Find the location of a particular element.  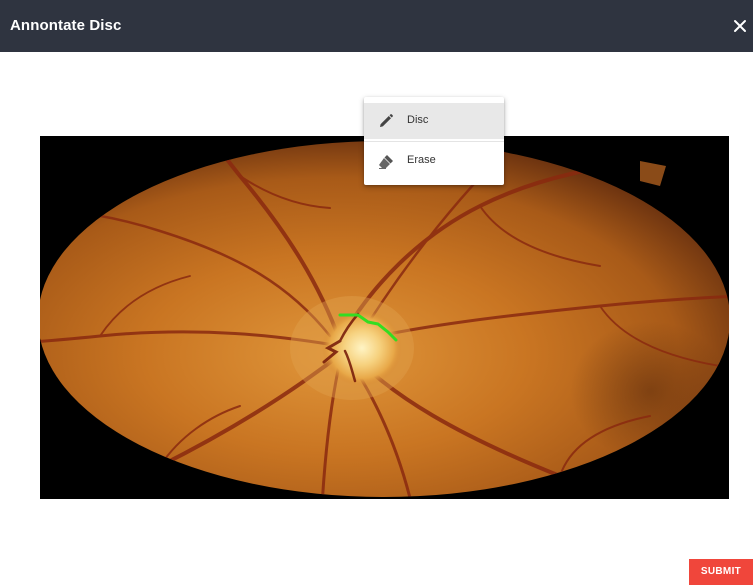

tool-disc-label: Disc is located at coordinates (418, 120).